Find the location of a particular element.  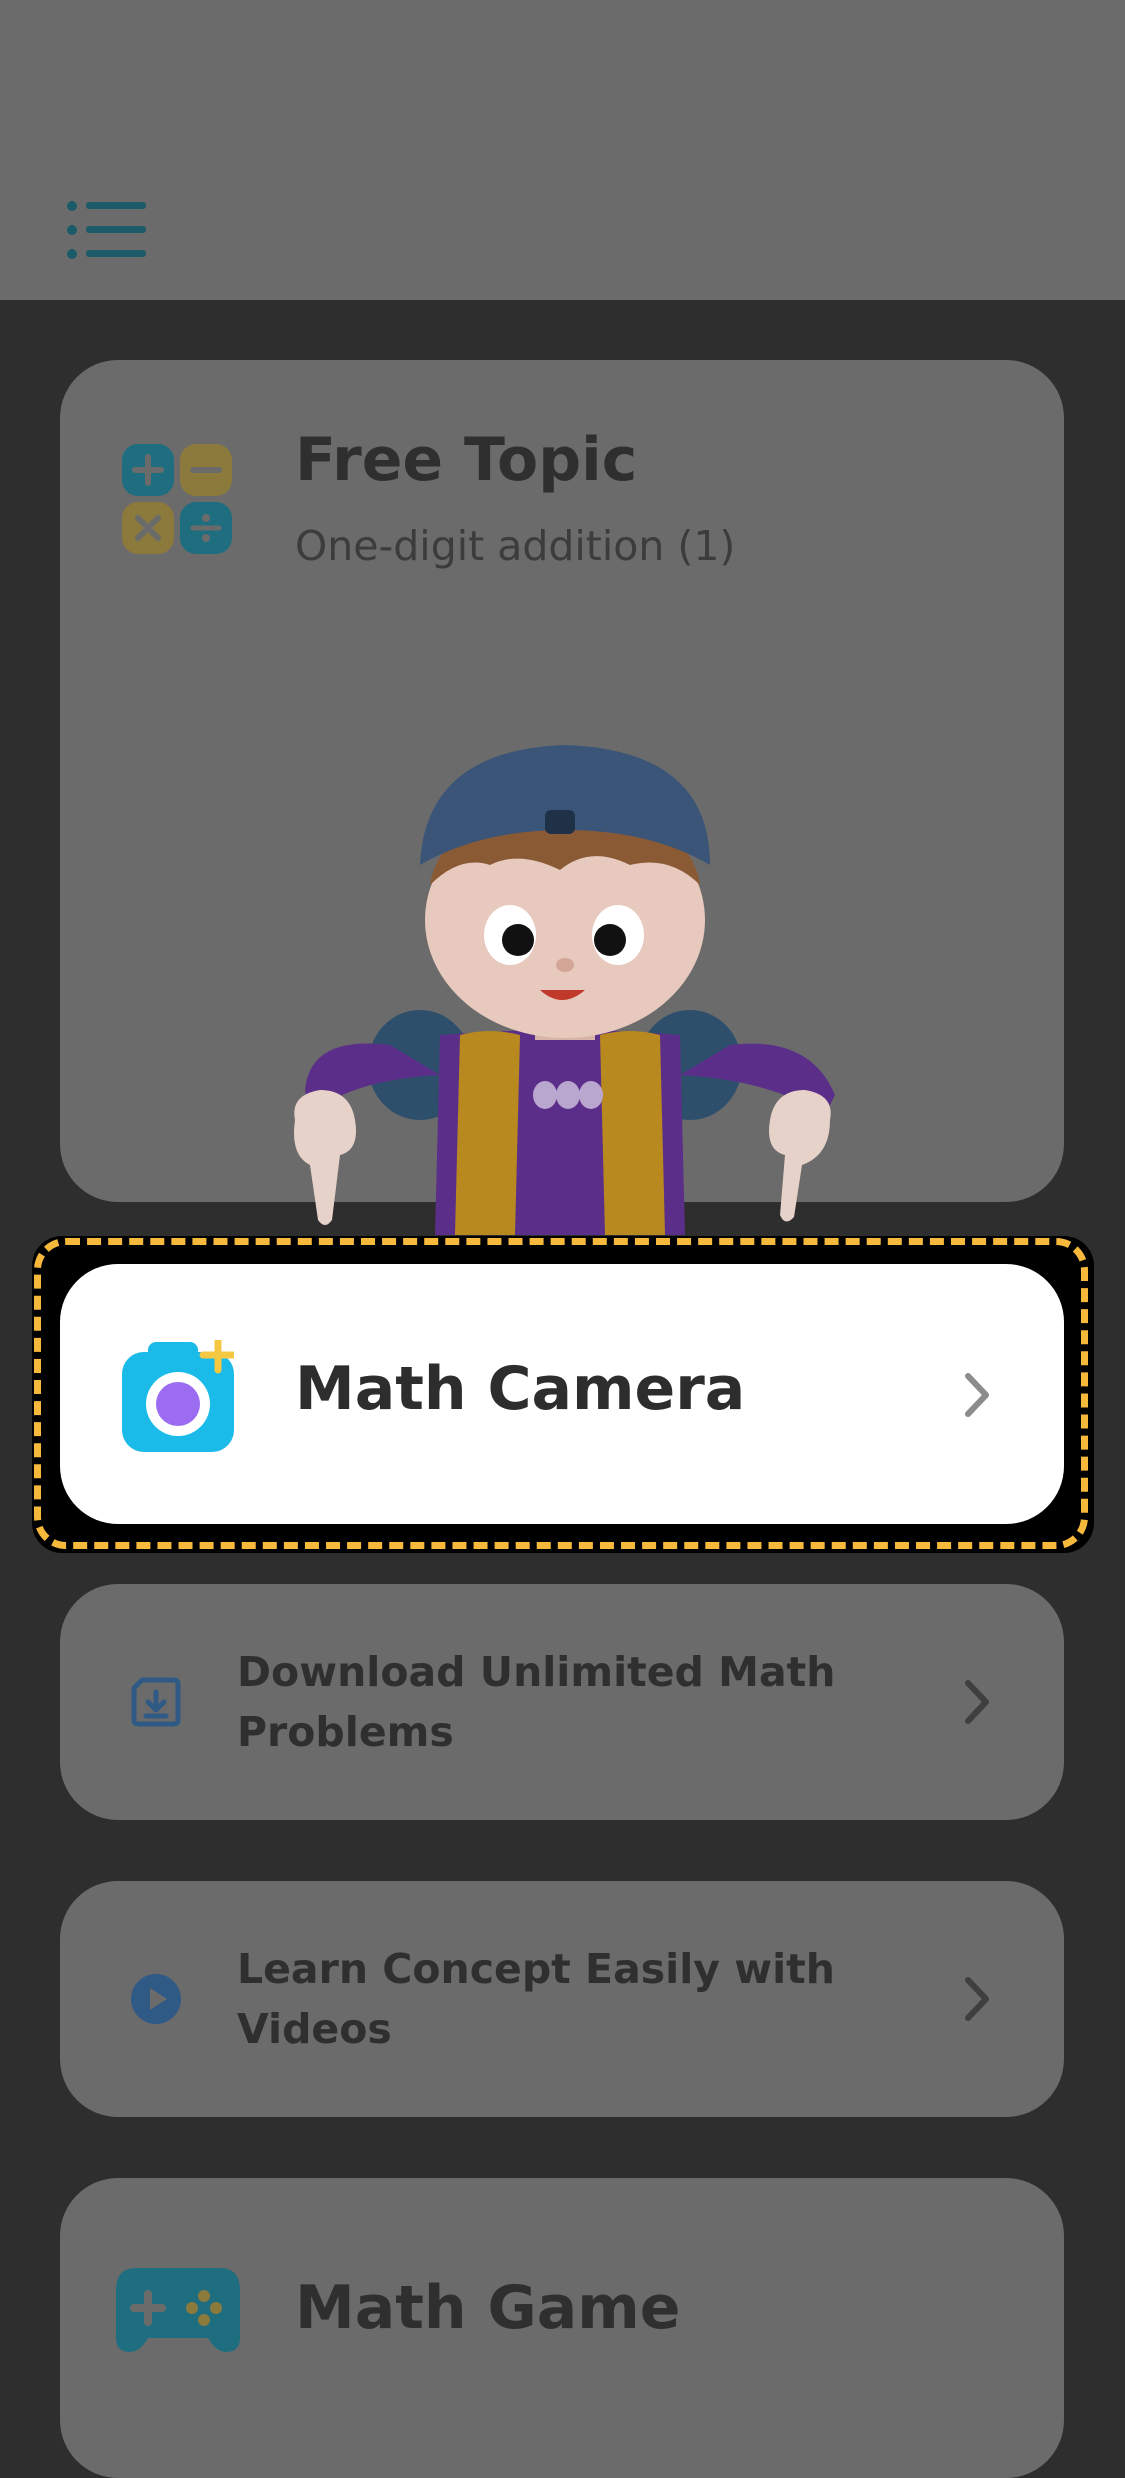

gamepad-icon is located at coordinates (178, 2310).